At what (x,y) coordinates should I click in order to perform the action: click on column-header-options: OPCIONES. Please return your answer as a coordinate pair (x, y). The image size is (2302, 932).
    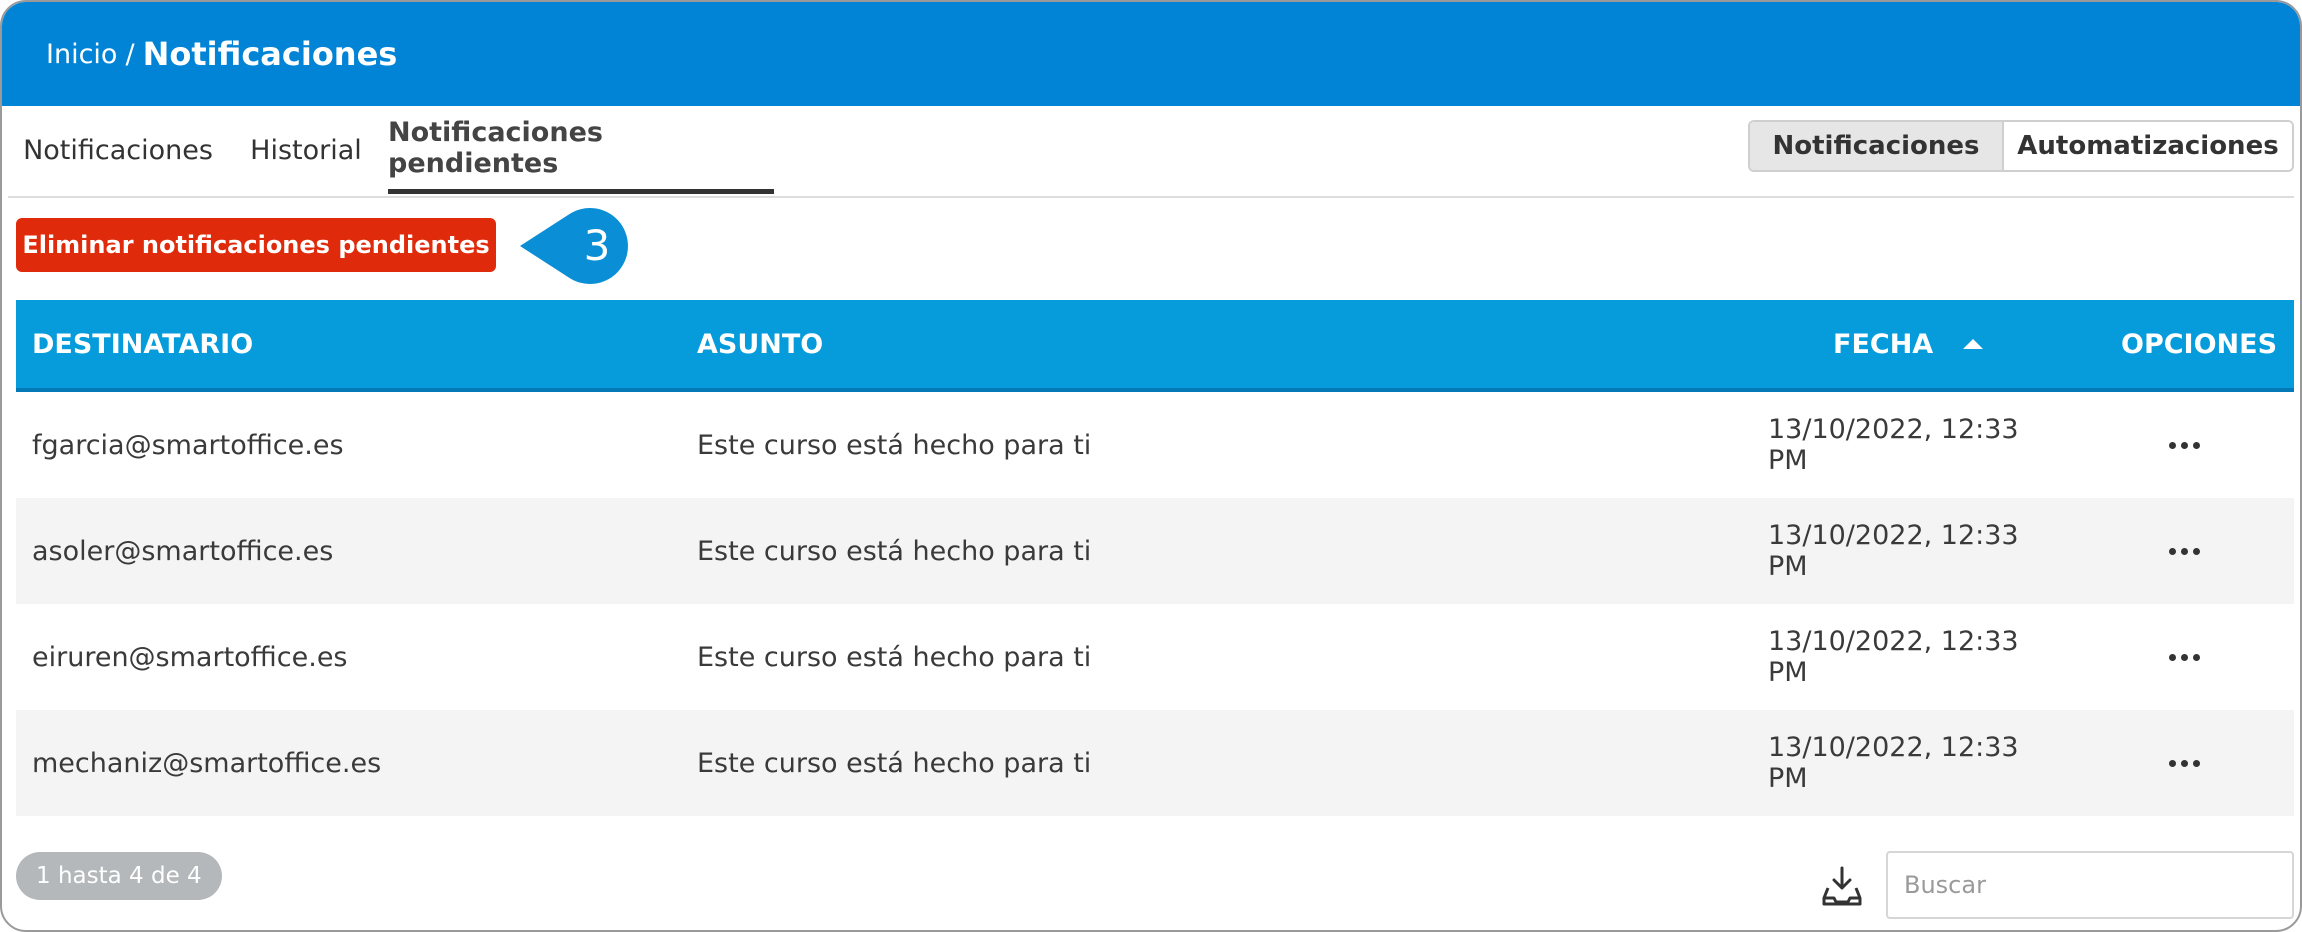
    Looking at the image, I should click on (2199, 344).